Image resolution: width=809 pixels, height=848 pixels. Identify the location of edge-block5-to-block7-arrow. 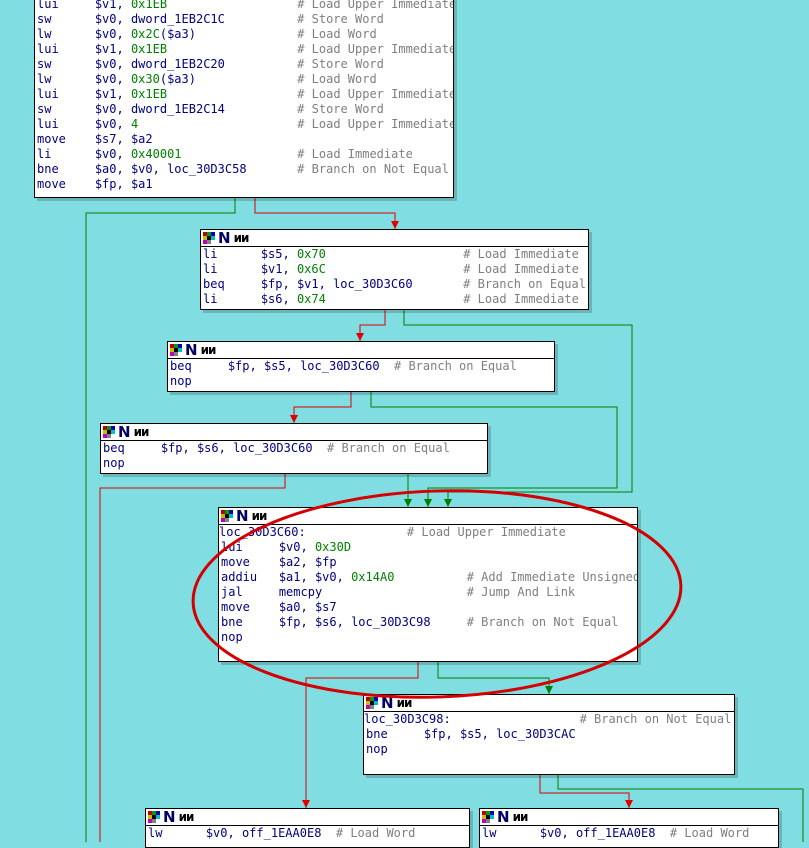
(306, 804).